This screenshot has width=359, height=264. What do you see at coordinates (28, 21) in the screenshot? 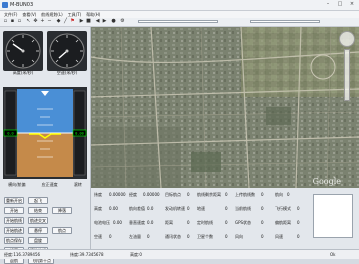
I see `cursor-icon: ↖` at bounding box center [28, 21].